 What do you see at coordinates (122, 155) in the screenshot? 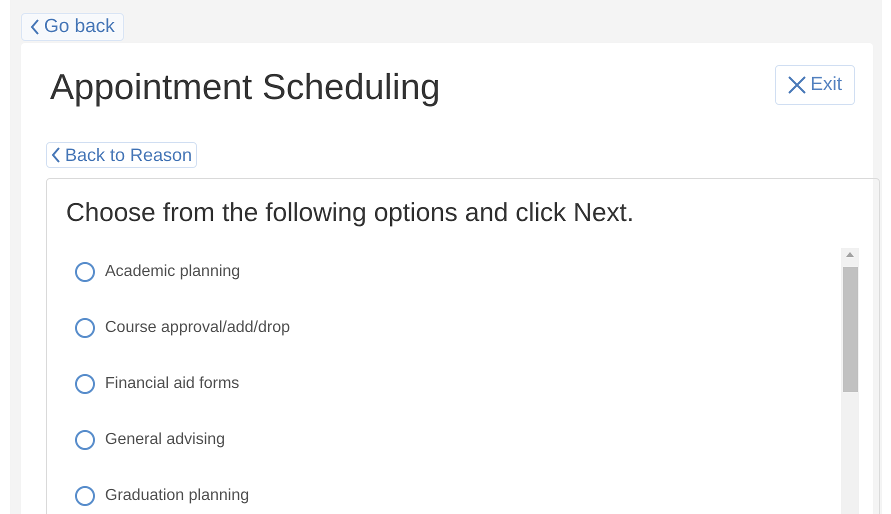
I see `back-to-reason-button: Back to Reason` at bounding box center [122, 155].